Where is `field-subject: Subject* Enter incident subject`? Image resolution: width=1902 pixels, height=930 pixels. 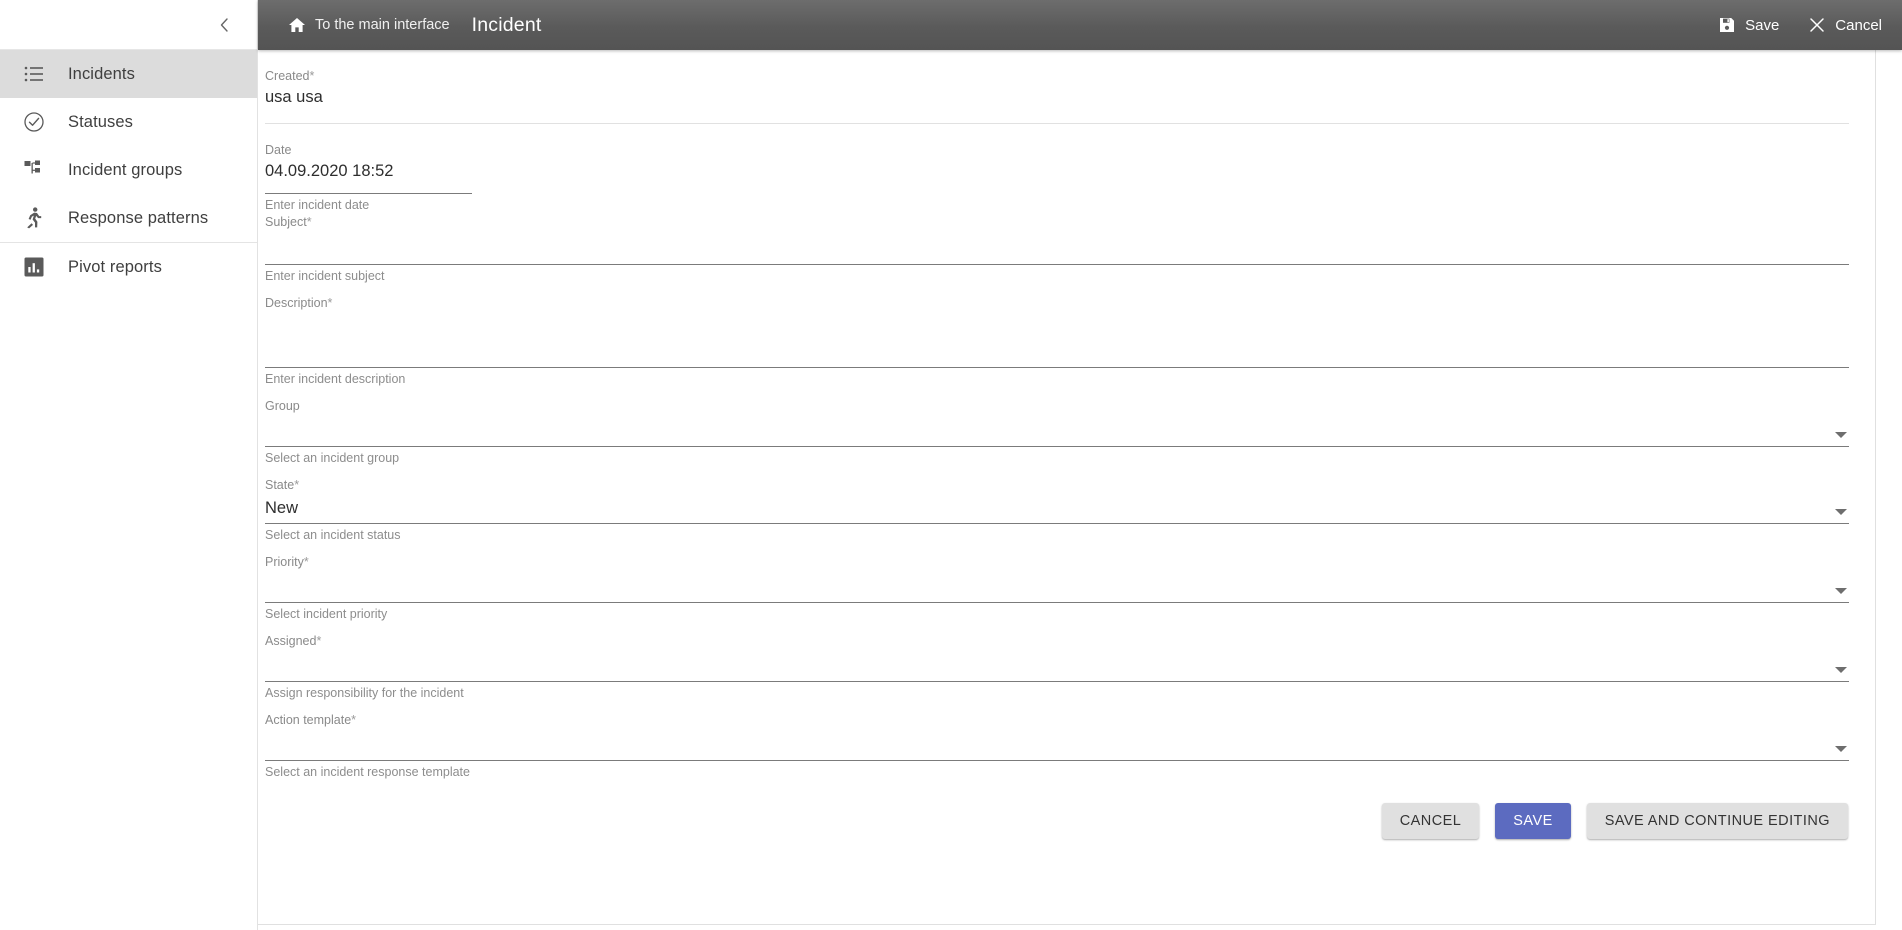
field-subject: Subject* Enter incident subject is located at coordinates (1057, 249).